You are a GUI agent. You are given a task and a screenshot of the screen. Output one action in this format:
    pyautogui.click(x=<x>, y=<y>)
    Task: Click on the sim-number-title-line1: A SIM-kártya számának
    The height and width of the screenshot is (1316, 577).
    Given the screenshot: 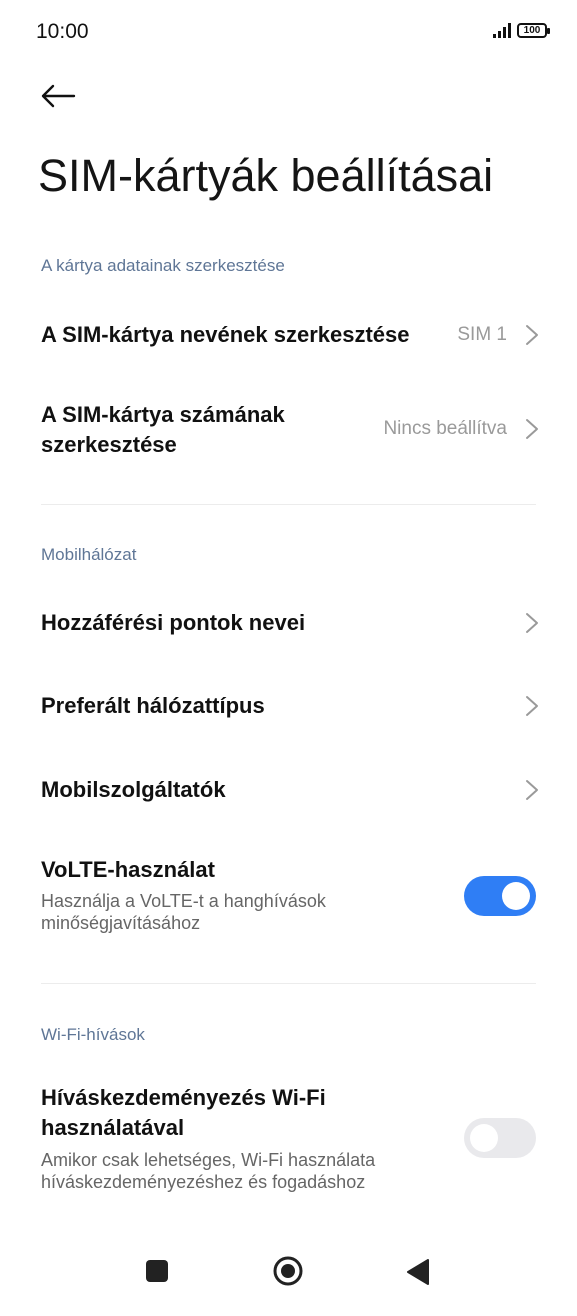 What is the action you would take?
    pyautogui.click(x=163, y=414)
    